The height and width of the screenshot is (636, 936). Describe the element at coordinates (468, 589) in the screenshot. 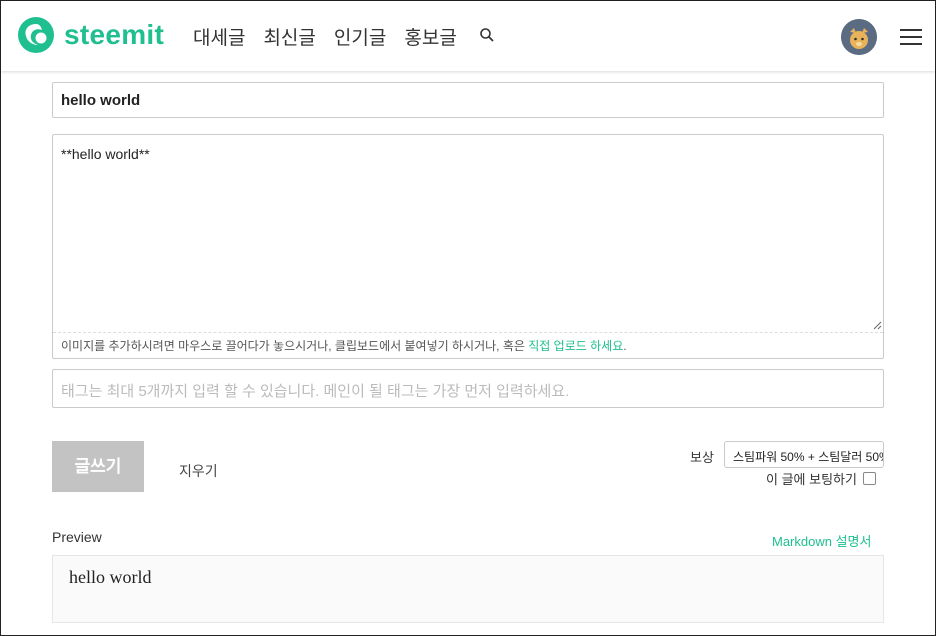

I see `preview-box: hello world` at that location.